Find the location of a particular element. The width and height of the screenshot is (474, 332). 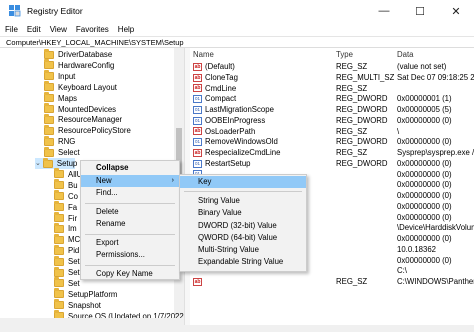

tree-horizontal-scrollbar is located at coordinates (92, 321).